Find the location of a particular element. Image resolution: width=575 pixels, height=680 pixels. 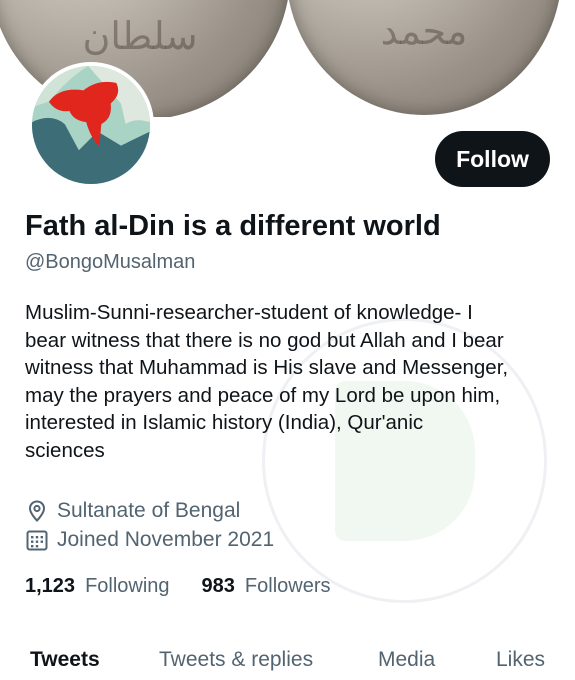

following-link: 1,123 Following is located at coordinates (97, 586).